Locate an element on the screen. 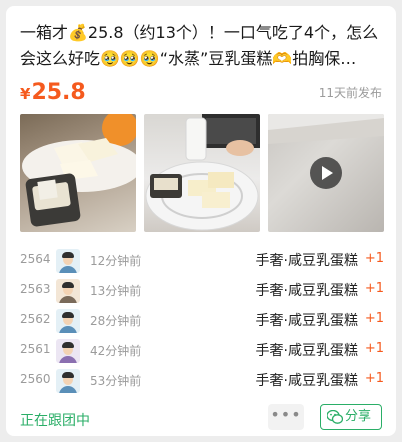  order-time: 12分钟前 is located at coordinates (116, 261).